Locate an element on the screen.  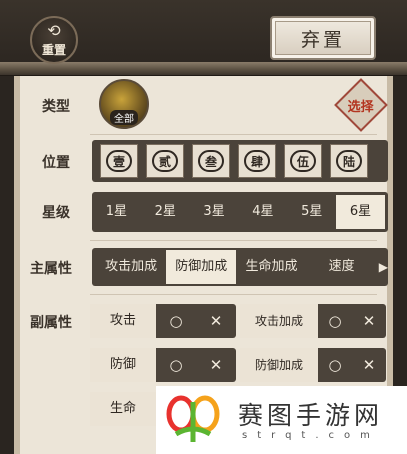
watermark: 赛图手游网 strqt.com is located at coordinates (281, 420).